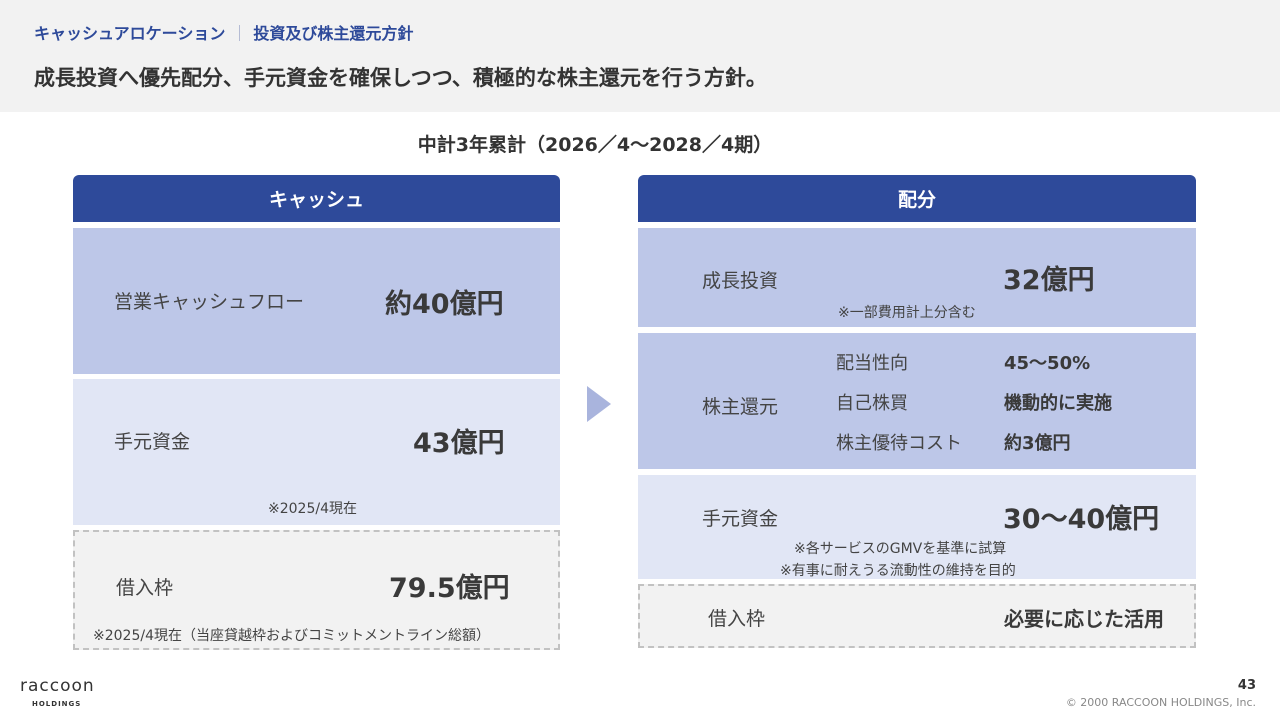 This screenshot has height=720, width=1280. Describe the element at coordinates (459, 443) in the screenshot. I see `cash-on-hand-value: 43億円` at that location.